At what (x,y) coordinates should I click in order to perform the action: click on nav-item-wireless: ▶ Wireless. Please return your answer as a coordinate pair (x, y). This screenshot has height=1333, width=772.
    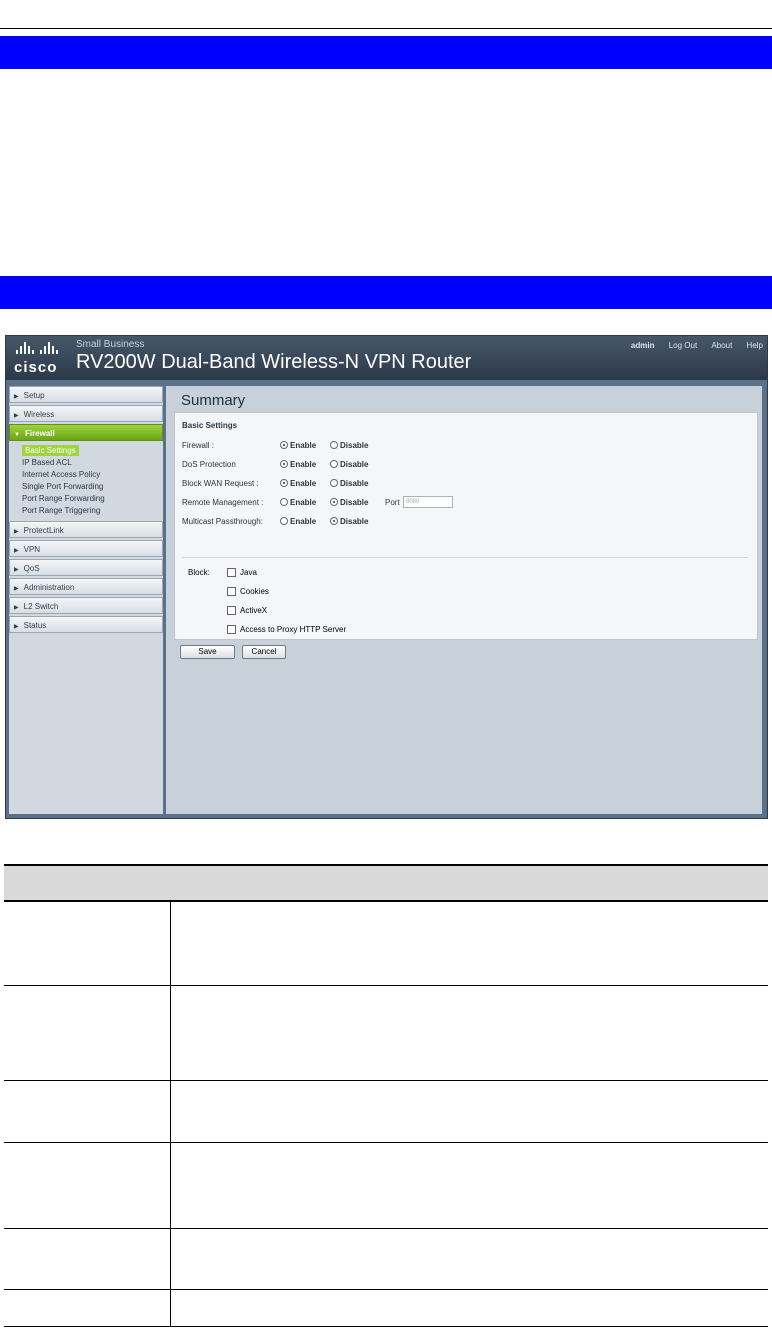
    Looking at the image, I should click on (86, 413).